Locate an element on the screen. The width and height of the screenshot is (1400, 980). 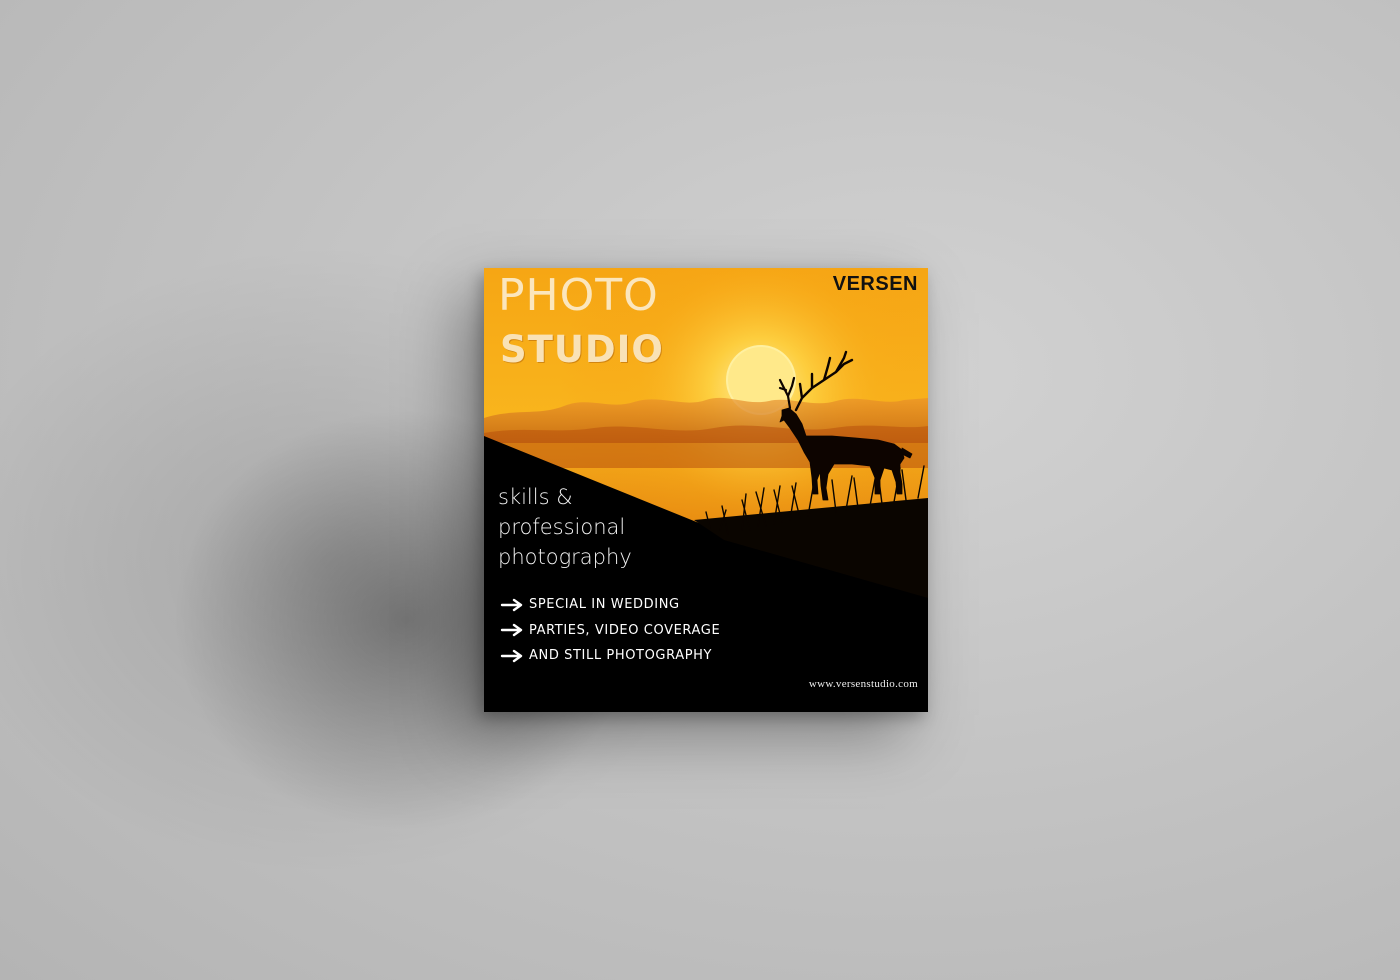
tagline-line: skills & is located at coordinates (535, 497).